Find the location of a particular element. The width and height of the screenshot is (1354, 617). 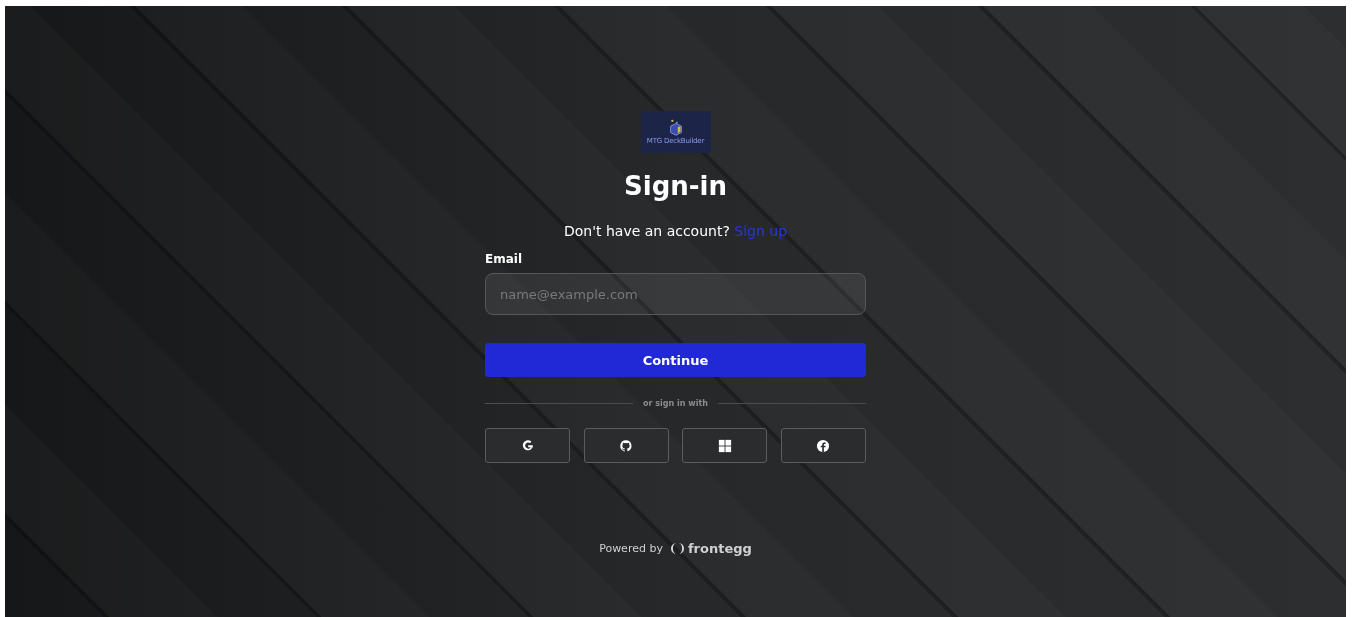

cat-icon is located at coordinates (626, 445).